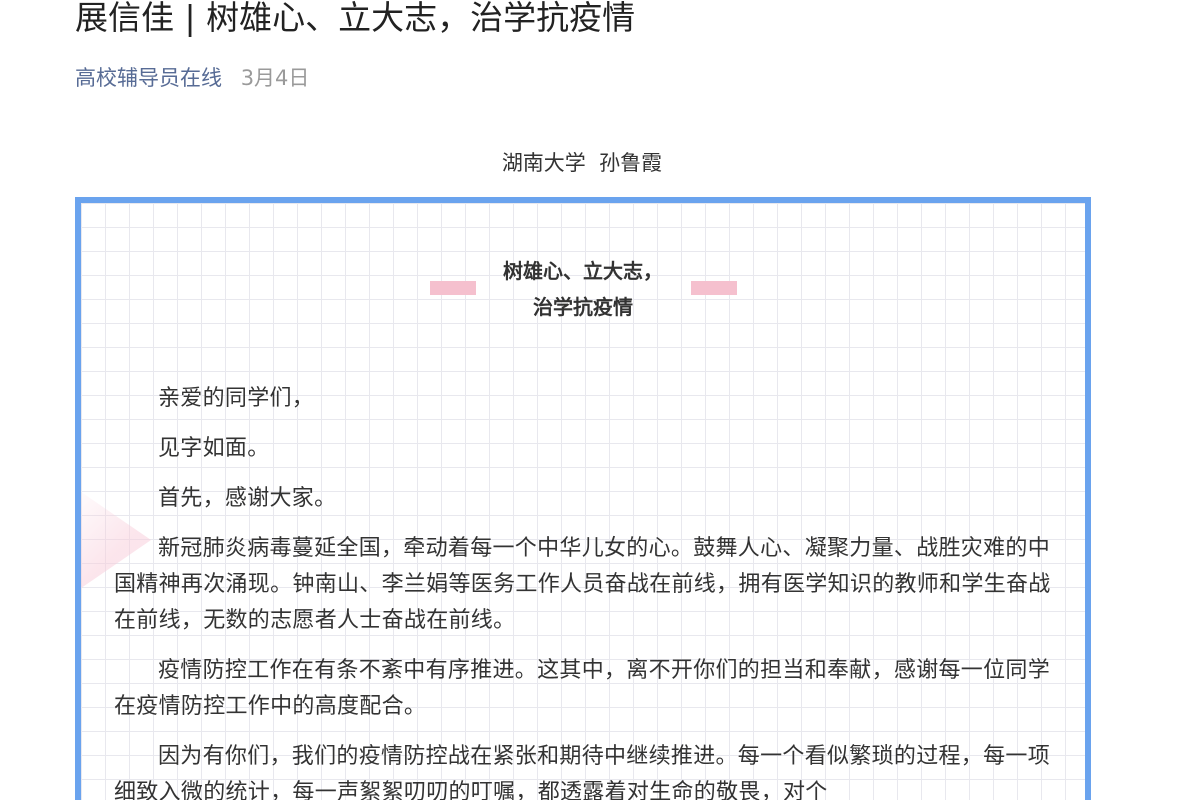 This screenshot has height=800, width=1200. Describe the element at coordinates (583, 289) in the screenshot. I see `letter-heading: 树雄心、立大志， 治学抗疫情` at that location.